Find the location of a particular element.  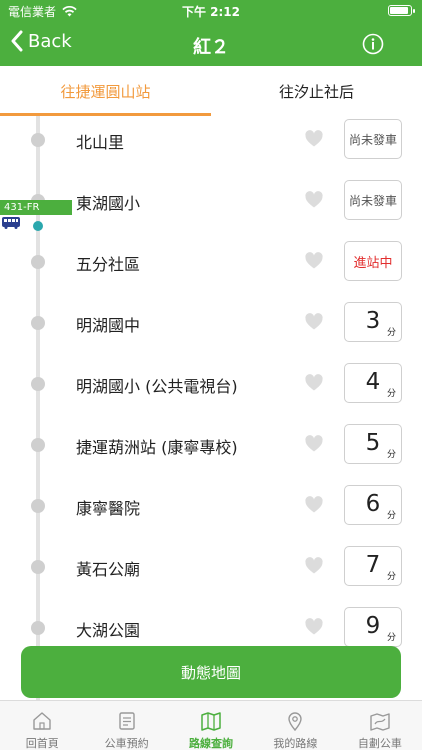

tabbar-label: 公車預約 is located at coordinates (126, 743).